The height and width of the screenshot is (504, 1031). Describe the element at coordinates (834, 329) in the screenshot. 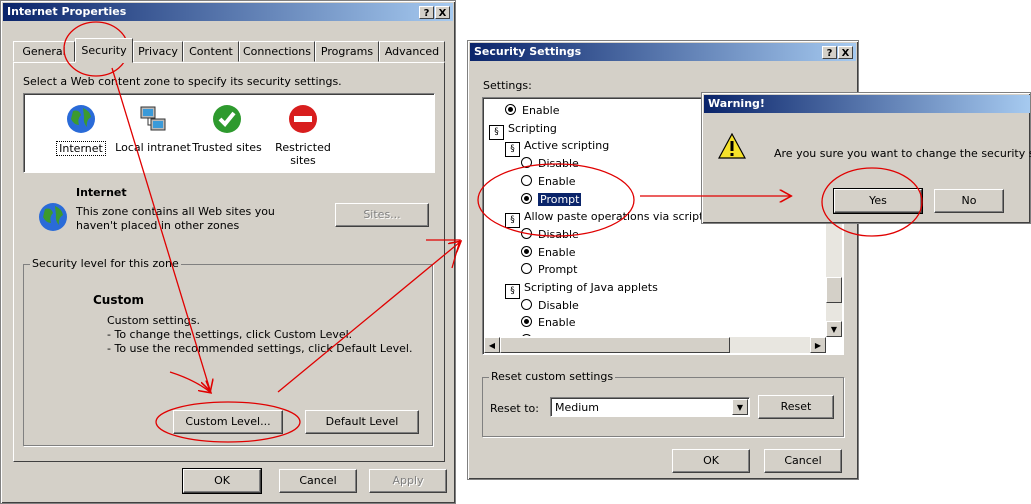

I see `scroll-down-icon: ▼` at that location.